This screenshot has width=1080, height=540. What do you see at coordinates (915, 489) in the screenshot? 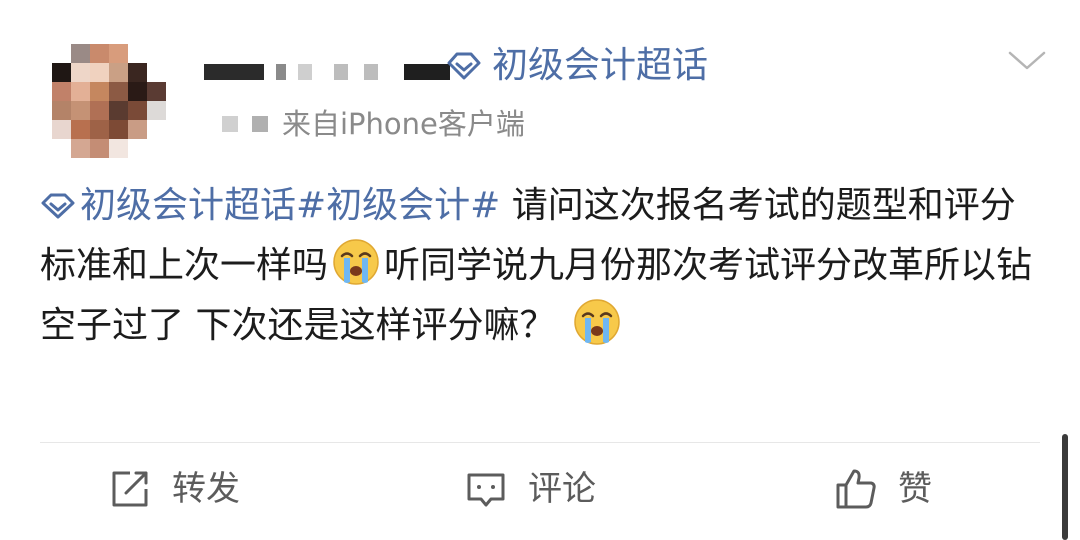
I see `like-label: 赞` at bounding box center [915, 489].